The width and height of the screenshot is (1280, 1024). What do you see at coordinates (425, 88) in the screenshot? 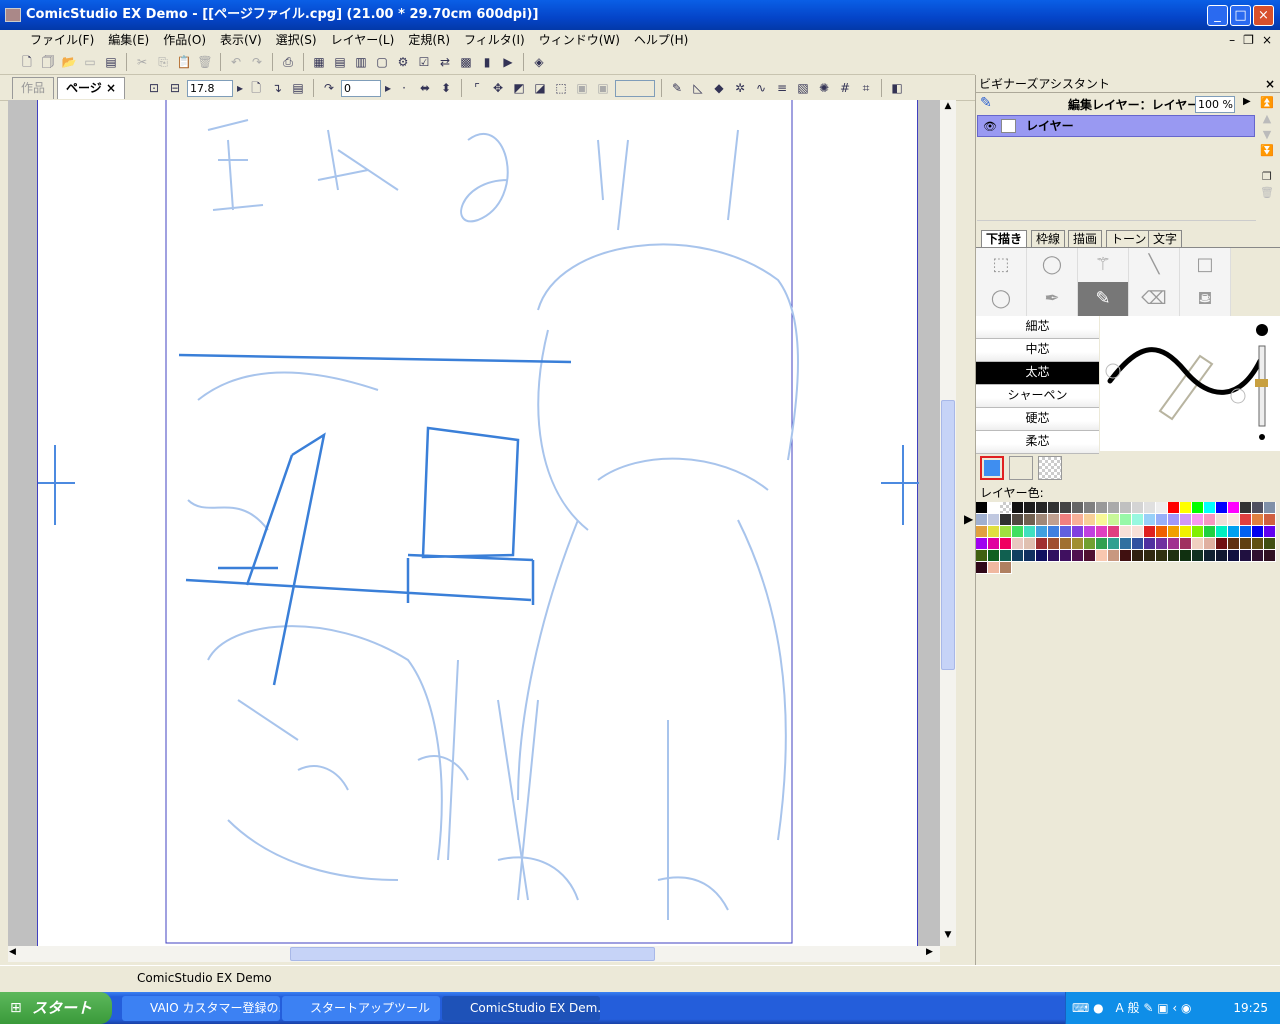
I see `flip-horizontal-icon: ⬌` at bounding box center [425, 88].